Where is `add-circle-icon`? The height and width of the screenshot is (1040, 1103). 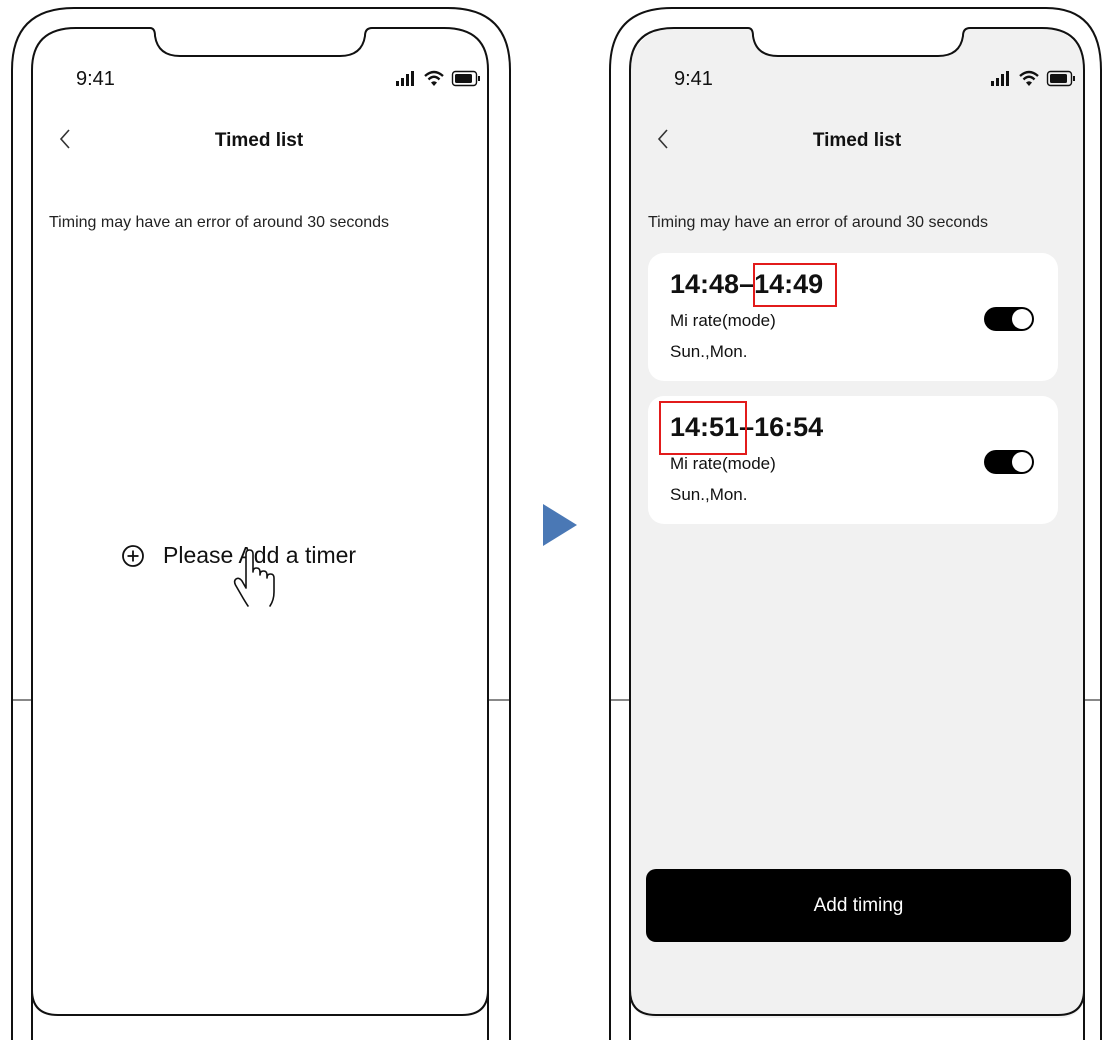
add-circle-icon is located at coordinates (133, 555).